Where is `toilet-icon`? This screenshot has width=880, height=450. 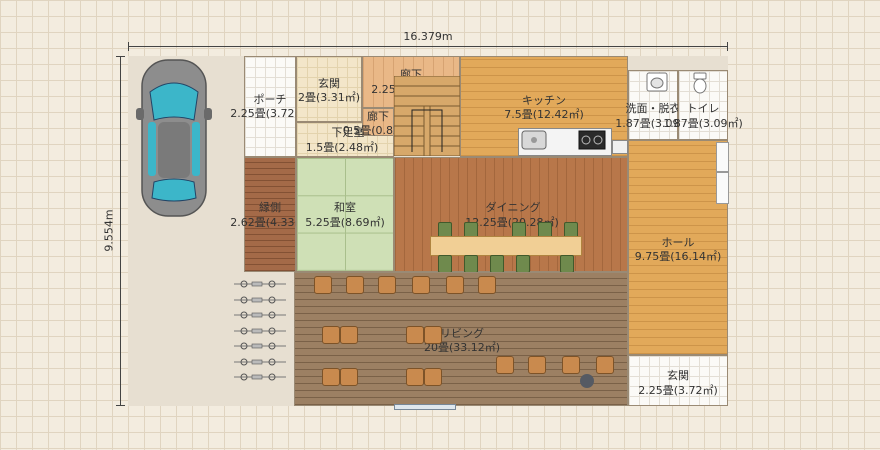
toilet-icon is located at coordinates (700, 83).